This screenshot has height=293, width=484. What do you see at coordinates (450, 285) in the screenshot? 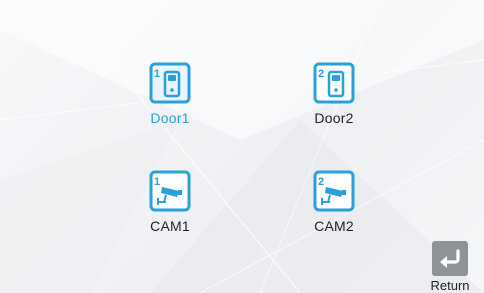
I see `return-label: Return` at bounding box center [450, 285].